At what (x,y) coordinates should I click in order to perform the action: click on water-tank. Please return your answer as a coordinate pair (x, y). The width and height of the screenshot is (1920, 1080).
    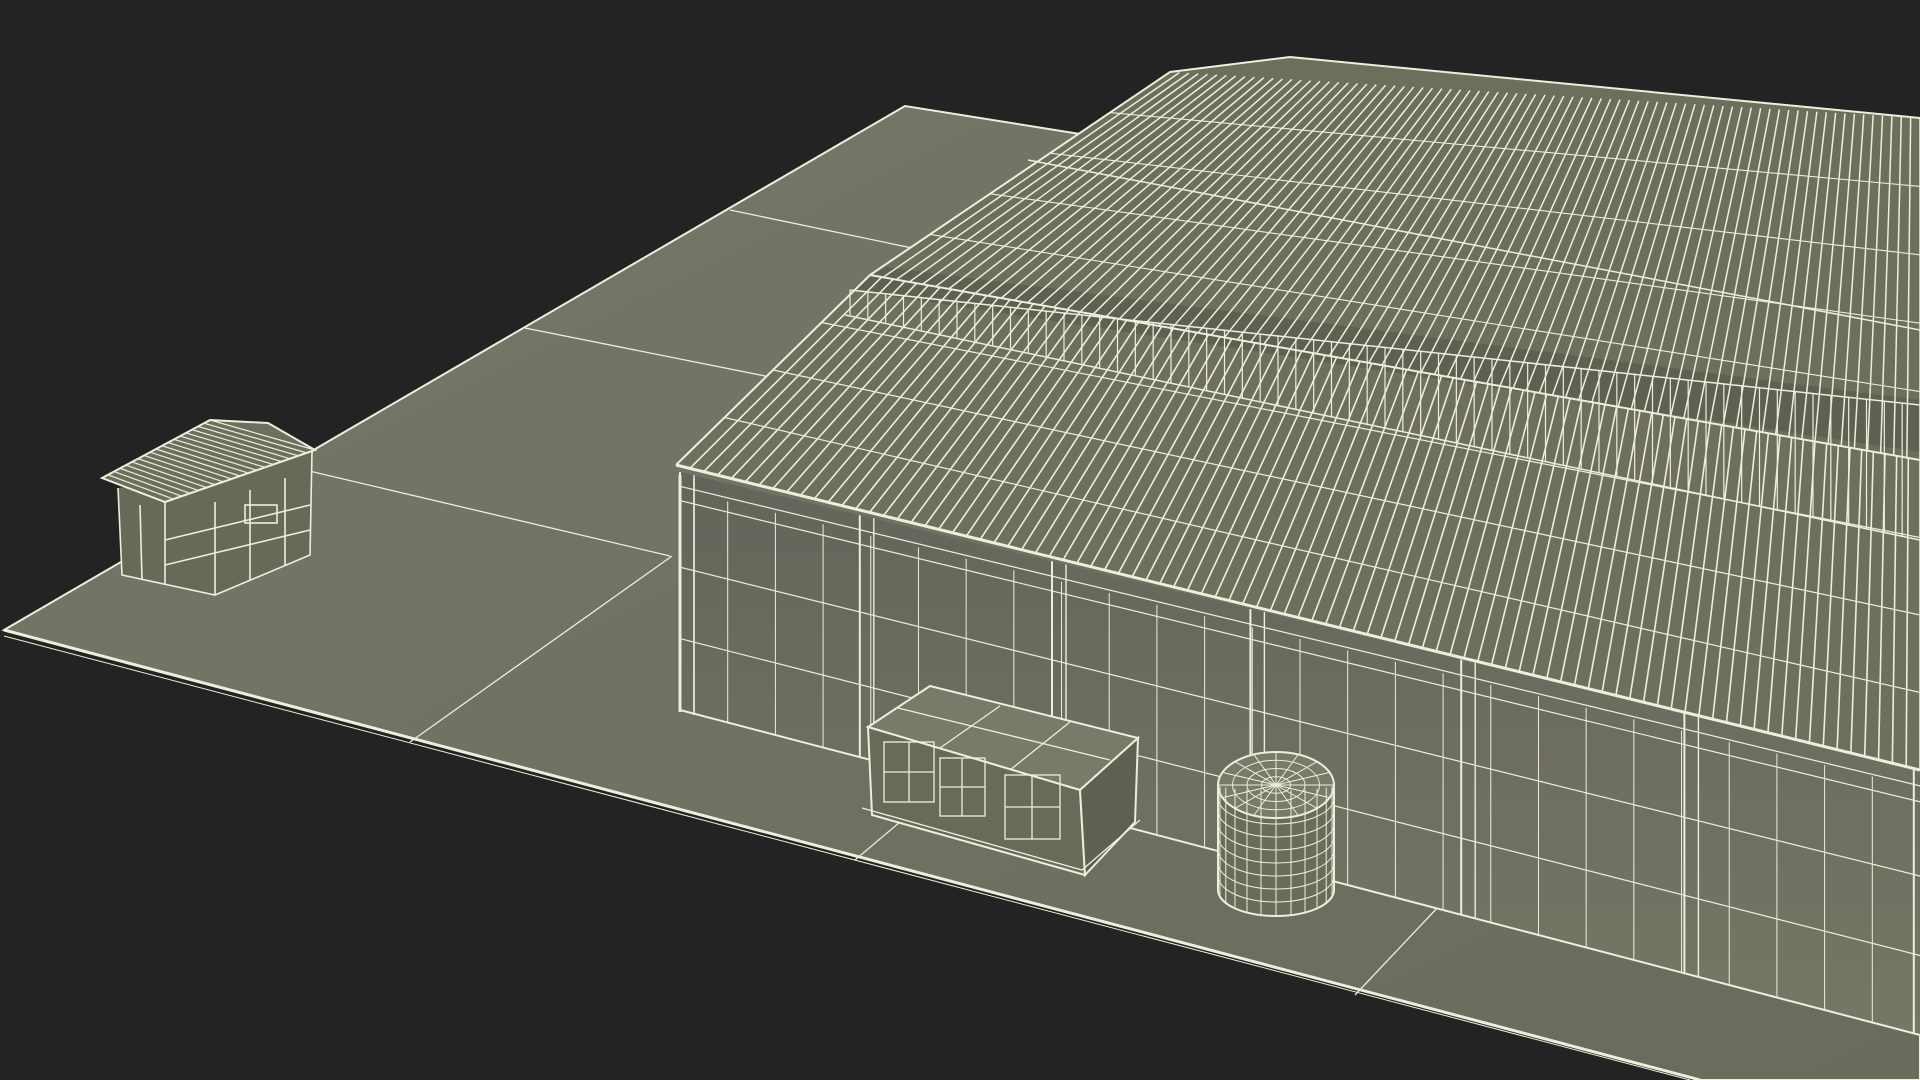
    Looking at the image, I should click on (1276, 834).